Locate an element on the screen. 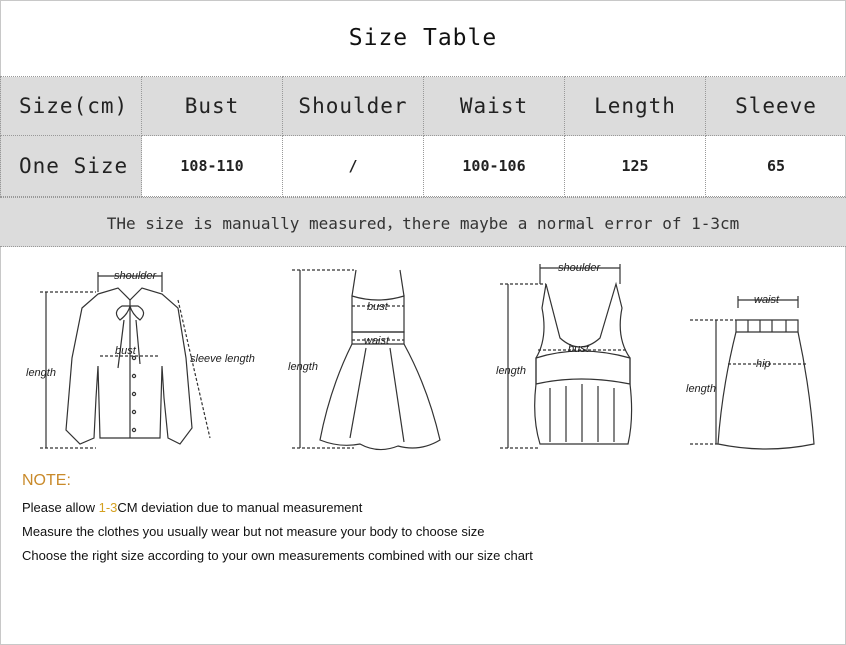 The height and width of the screenshot is (645, 846). tank-bust-label: bust is located at coordinates (579, 349).